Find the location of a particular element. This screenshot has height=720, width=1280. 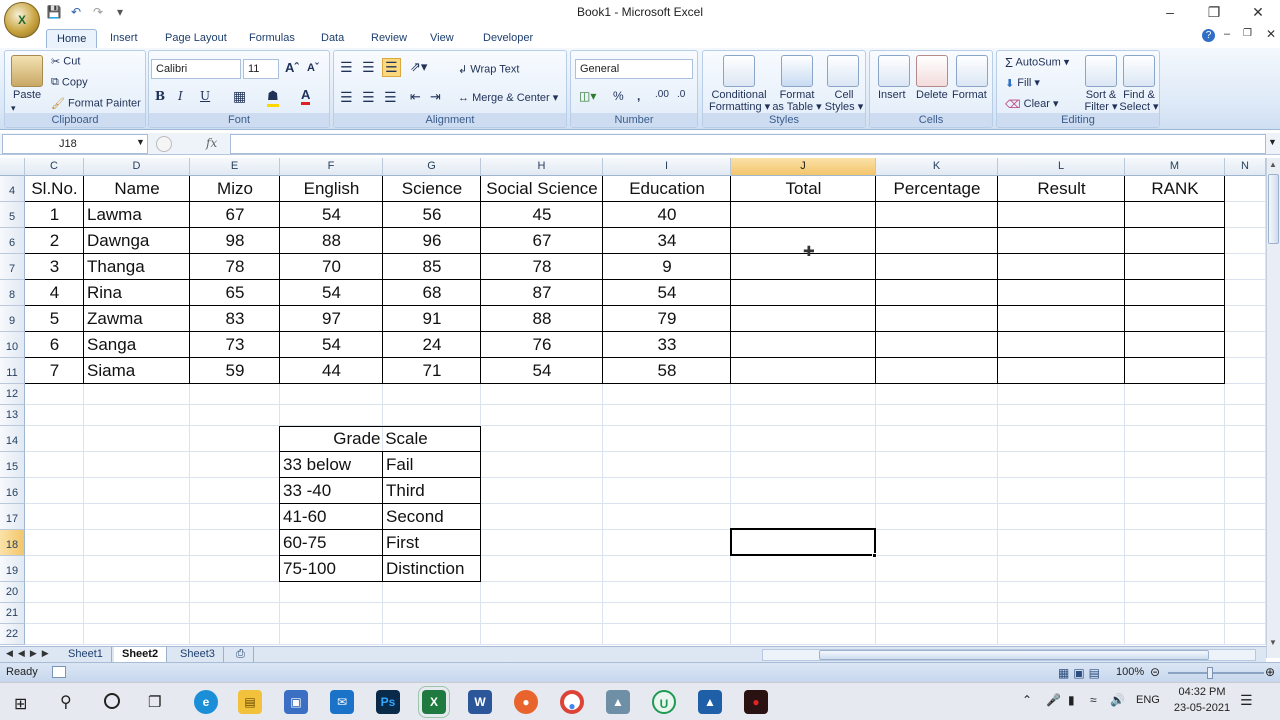

firefox-icon: ● is located at coordinates (526, 702).